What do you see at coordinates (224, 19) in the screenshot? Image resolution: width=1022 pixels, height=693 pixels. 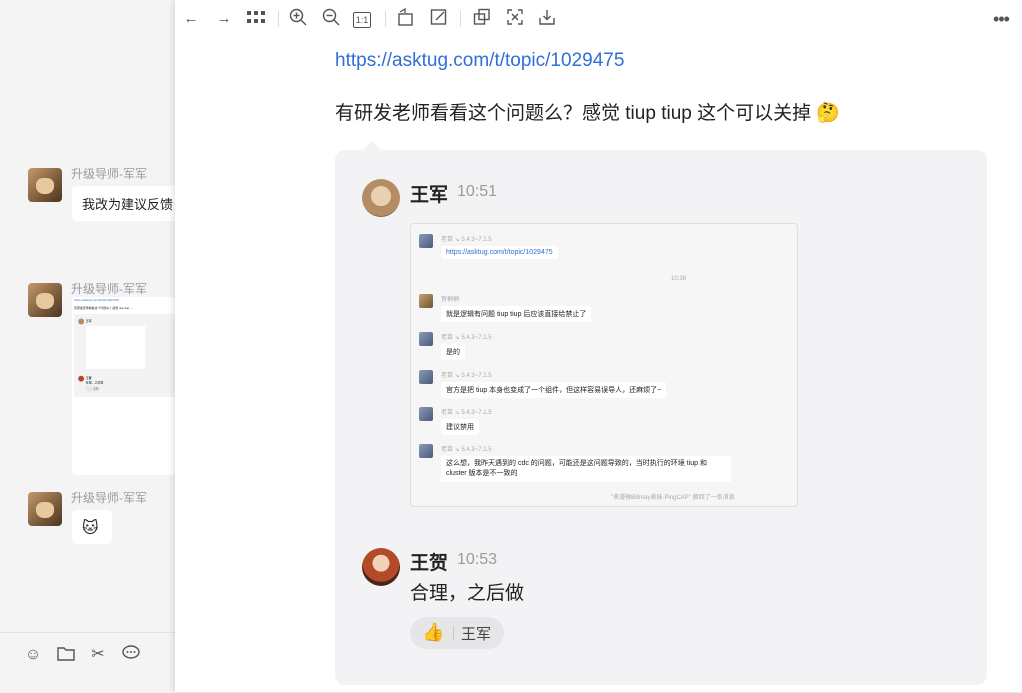 I see `forward-icon: →` at bounding box center [224, 19].